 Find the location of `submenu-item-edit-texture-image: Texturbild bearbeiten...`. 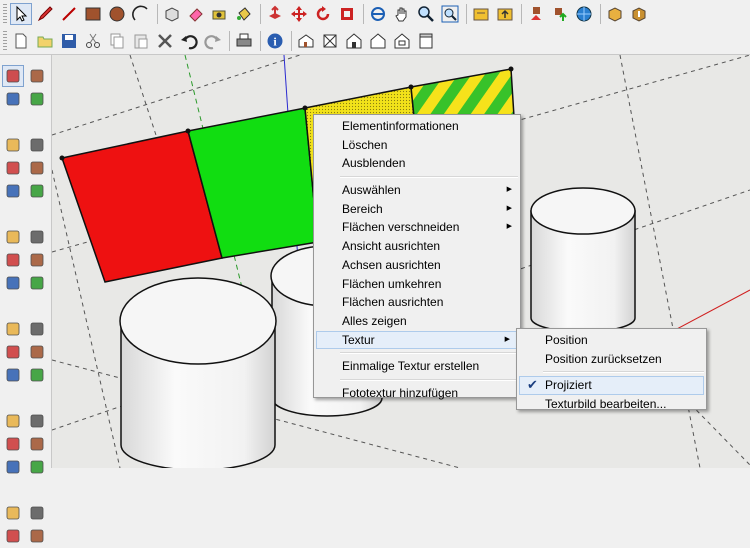

submenu-item-edit-texture-image: Texturbild bearbeiten... is located at coordinates (611, 404).